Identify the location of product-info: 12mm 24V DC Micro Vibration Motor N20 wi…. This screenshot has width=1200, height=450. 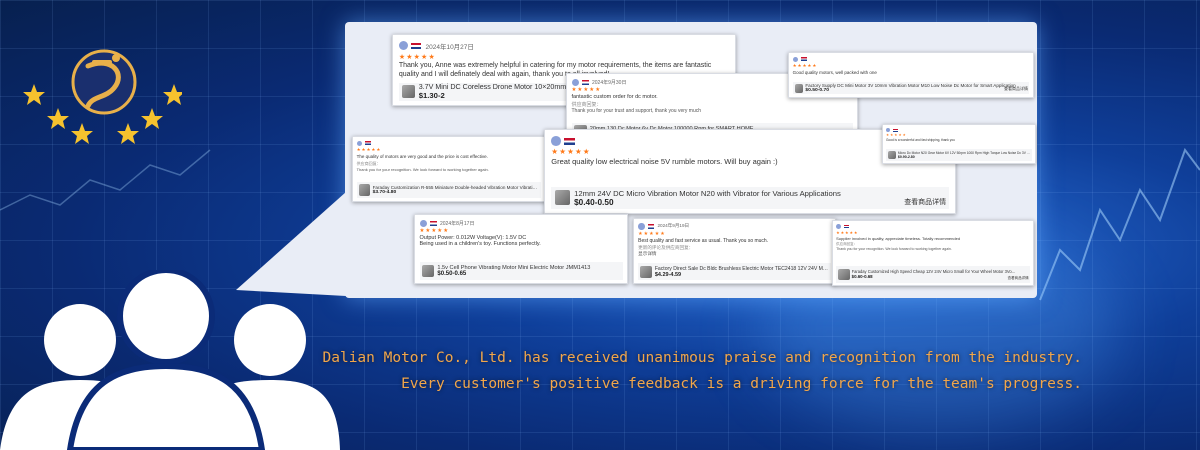
(759, 198).